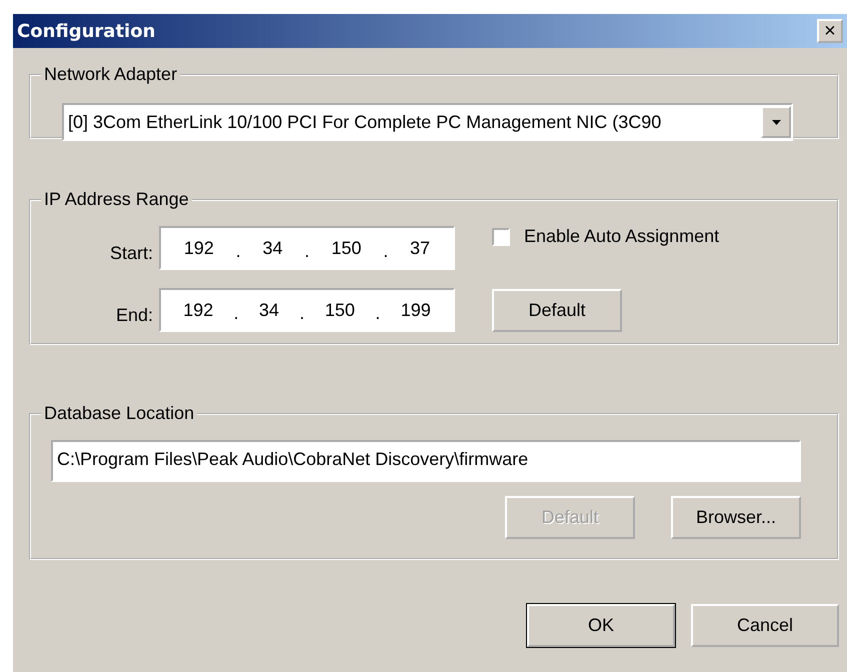 The image size is (847, 672). Describe the element at coordinates (622, 236) in the screenshot. I see `checkbox-label: Enable Auto Assignment` at that location.